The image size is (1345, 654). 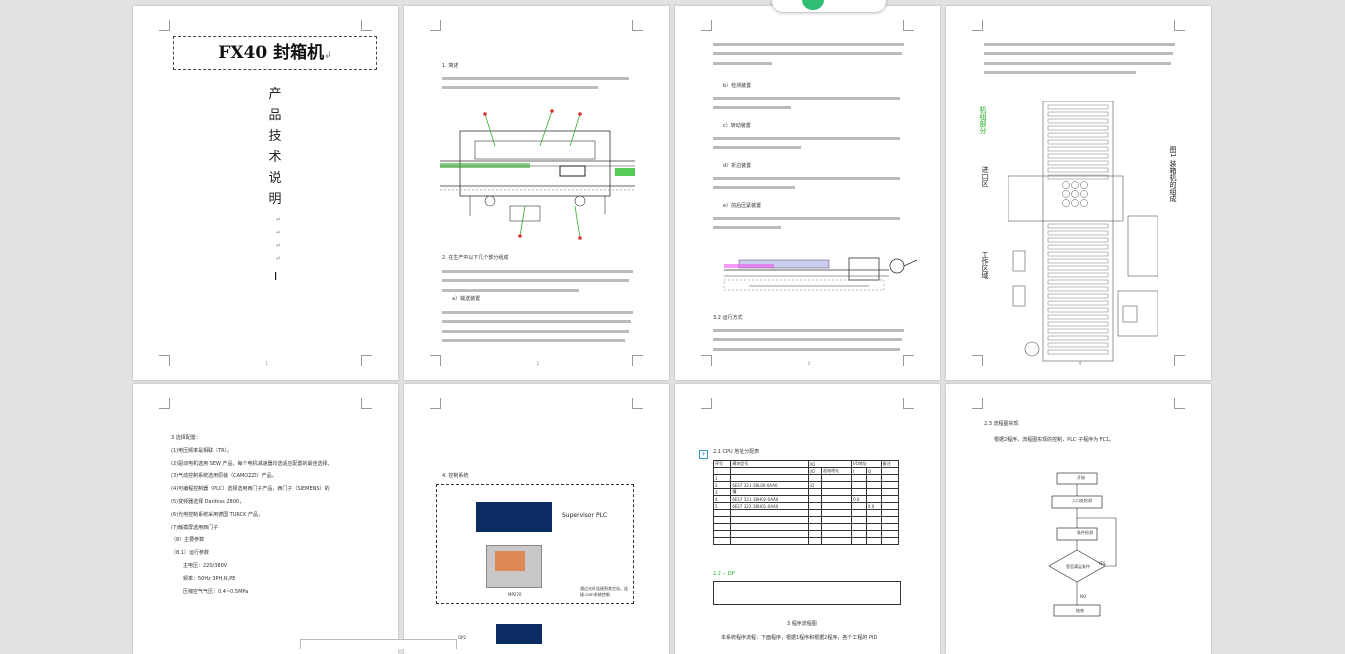 I want to click on label-inlet: 进口区, so click(x=985, y=176).